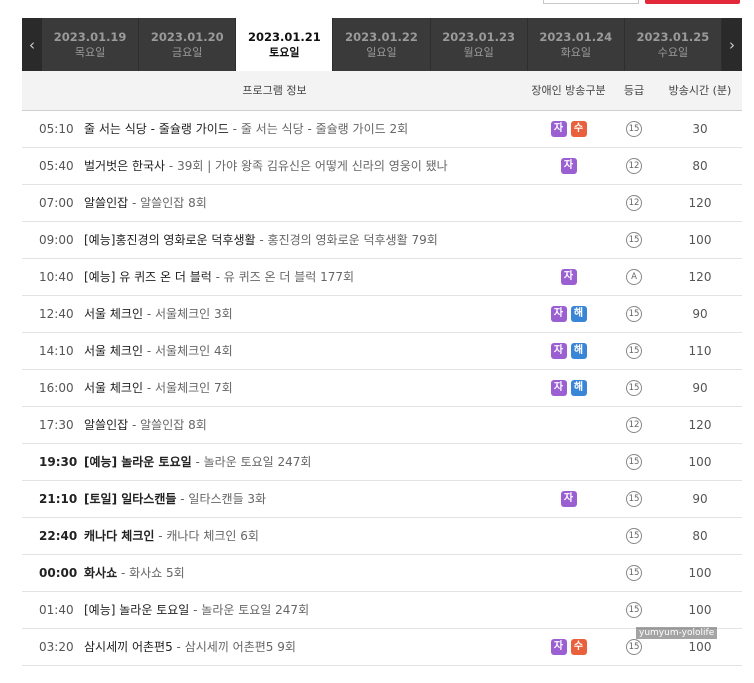 The width and height of the screenshot is (754, 683). I want to click on date-tab: 2023.01.24 화요일, so click(576, 44).